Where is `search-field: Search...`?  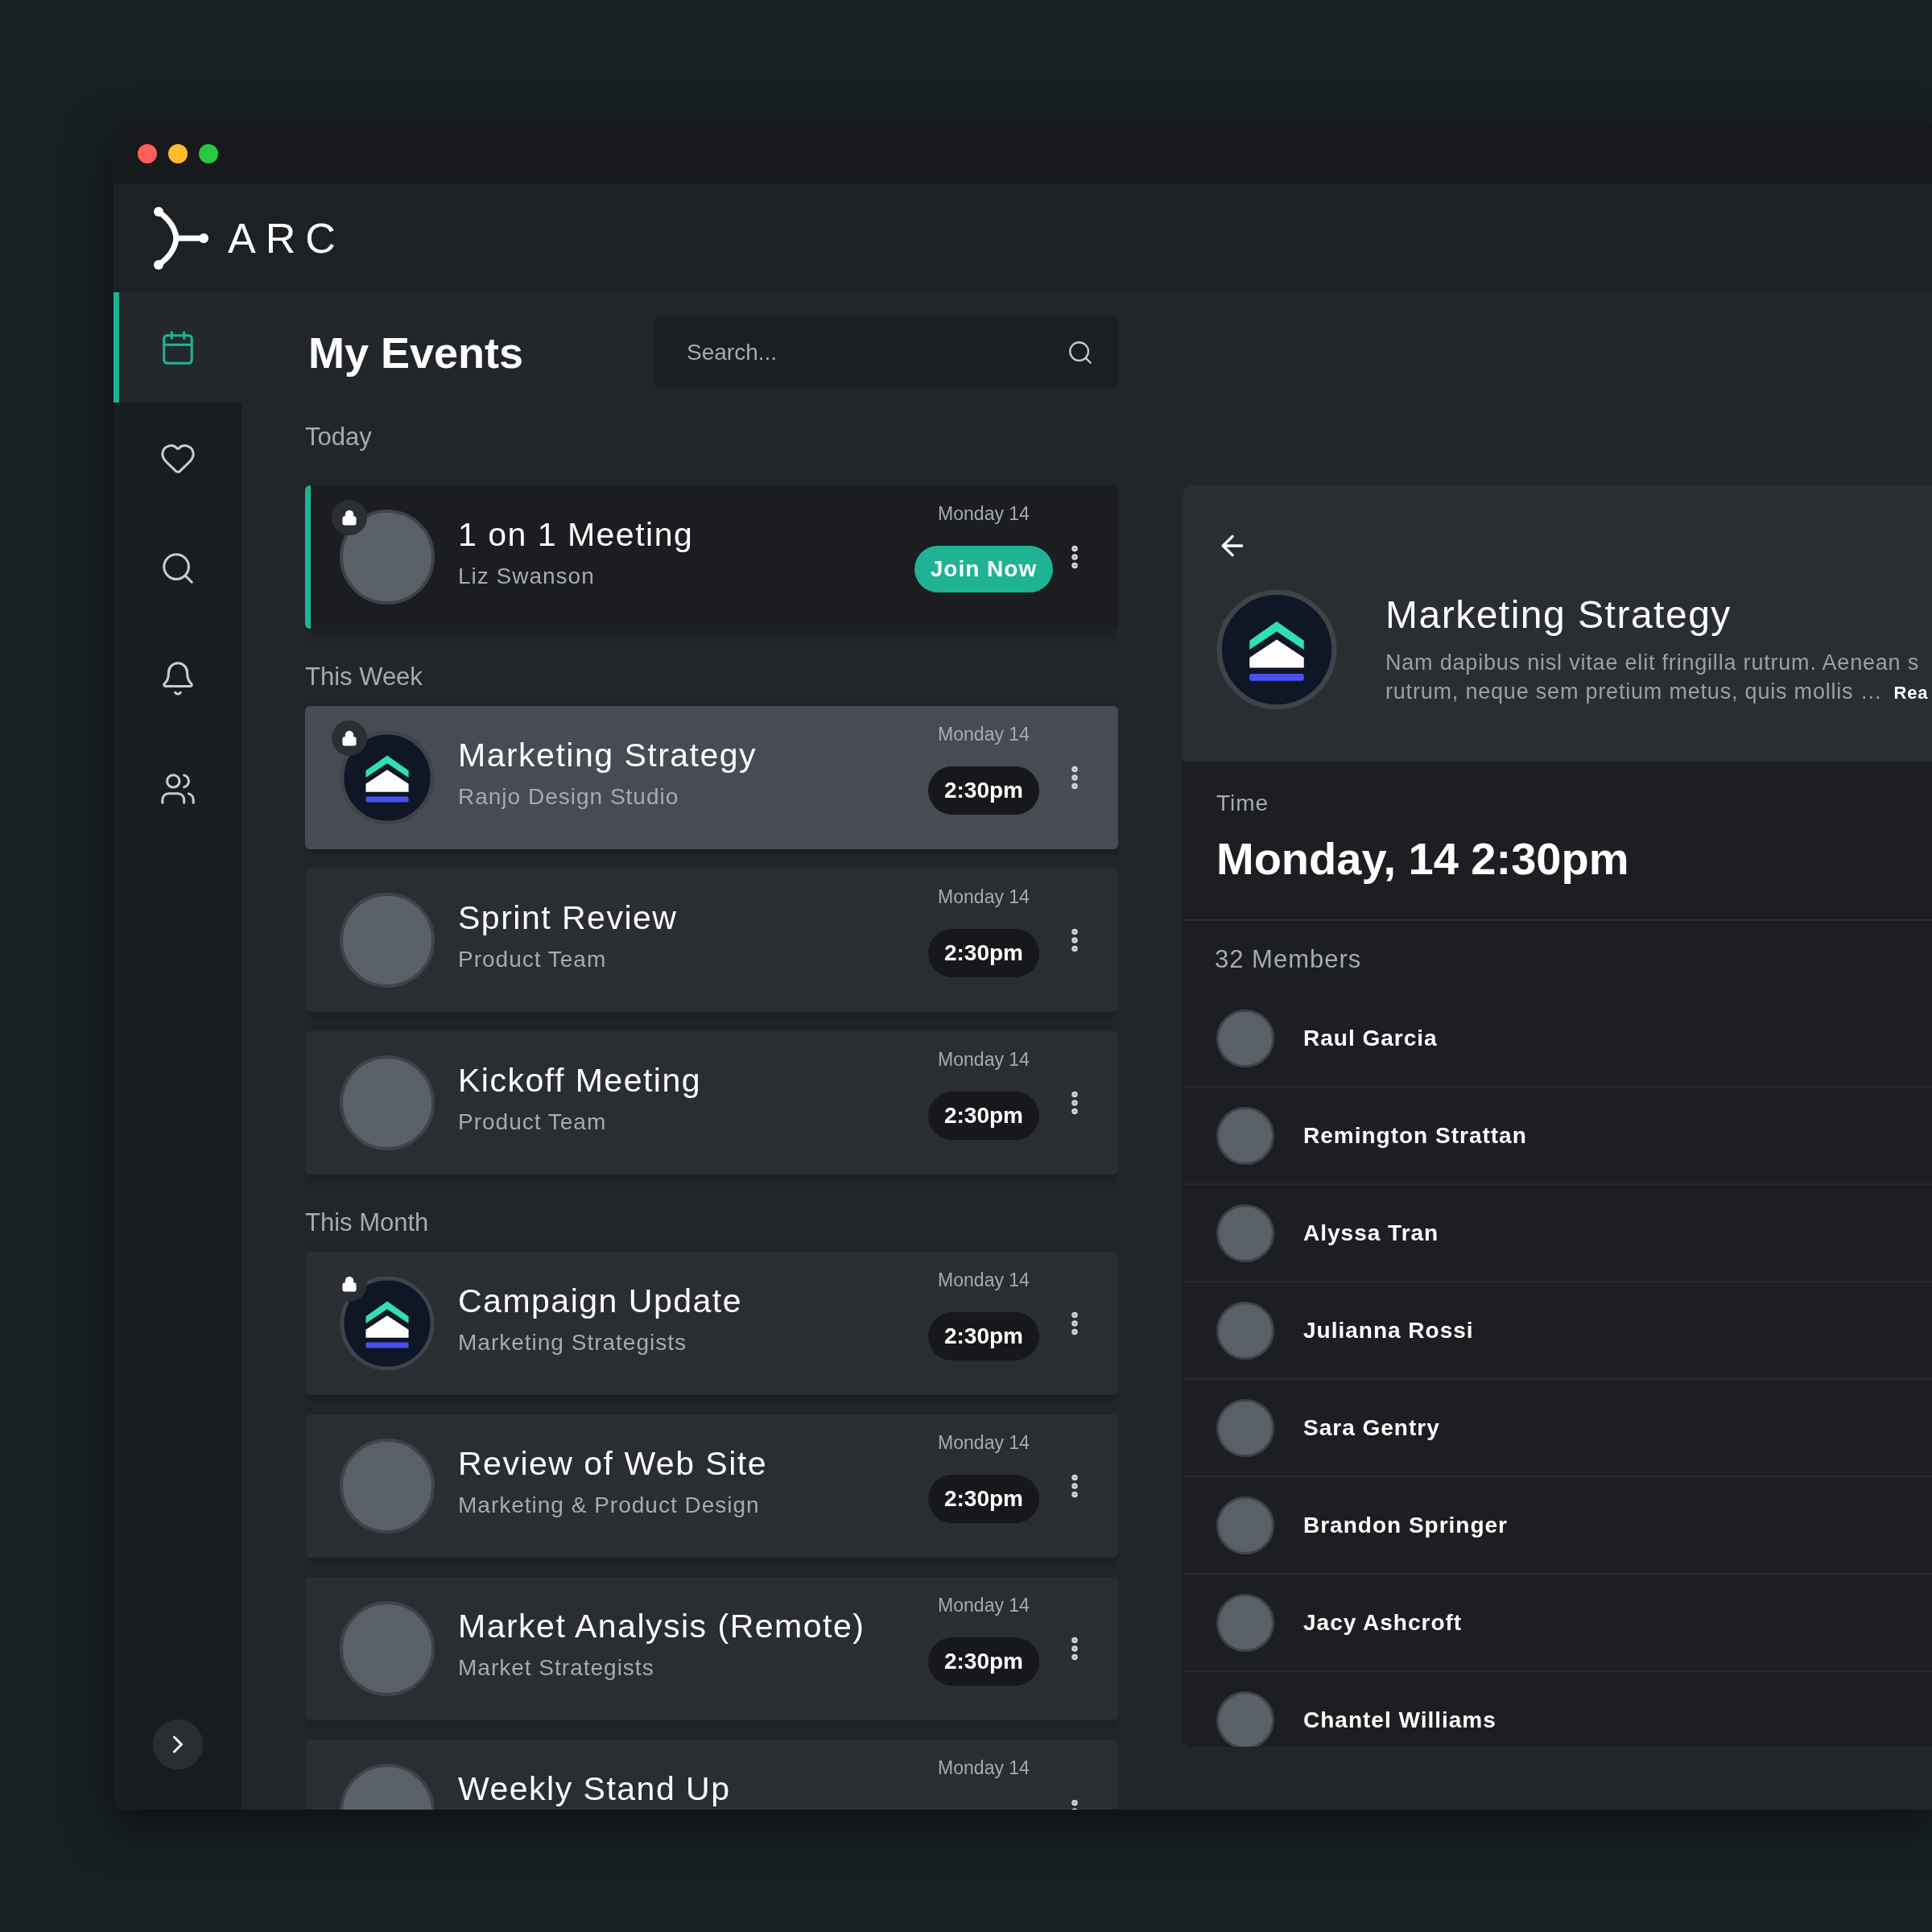 search-field: Search... is located at coordinates (886, 352).